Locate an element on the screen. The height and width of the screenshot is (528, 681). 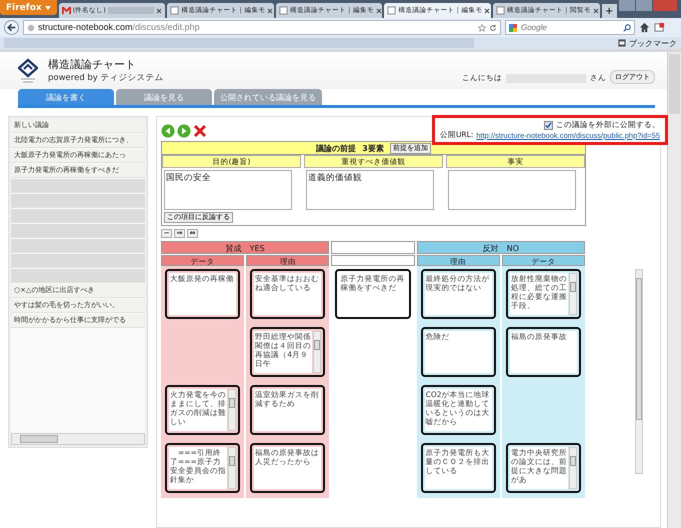
google-icon is located at coordinates (513, 28).